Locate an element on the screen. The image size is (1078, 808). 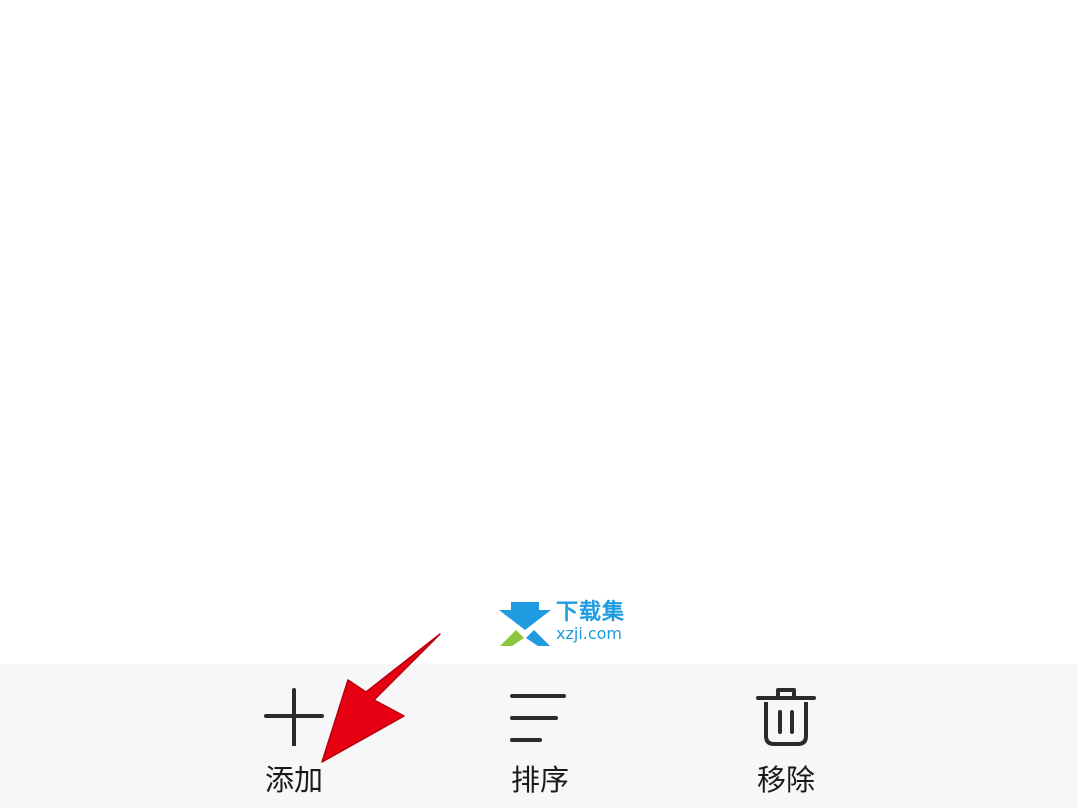
watermark-url: xzji.com is located at coordinates (589, 633).